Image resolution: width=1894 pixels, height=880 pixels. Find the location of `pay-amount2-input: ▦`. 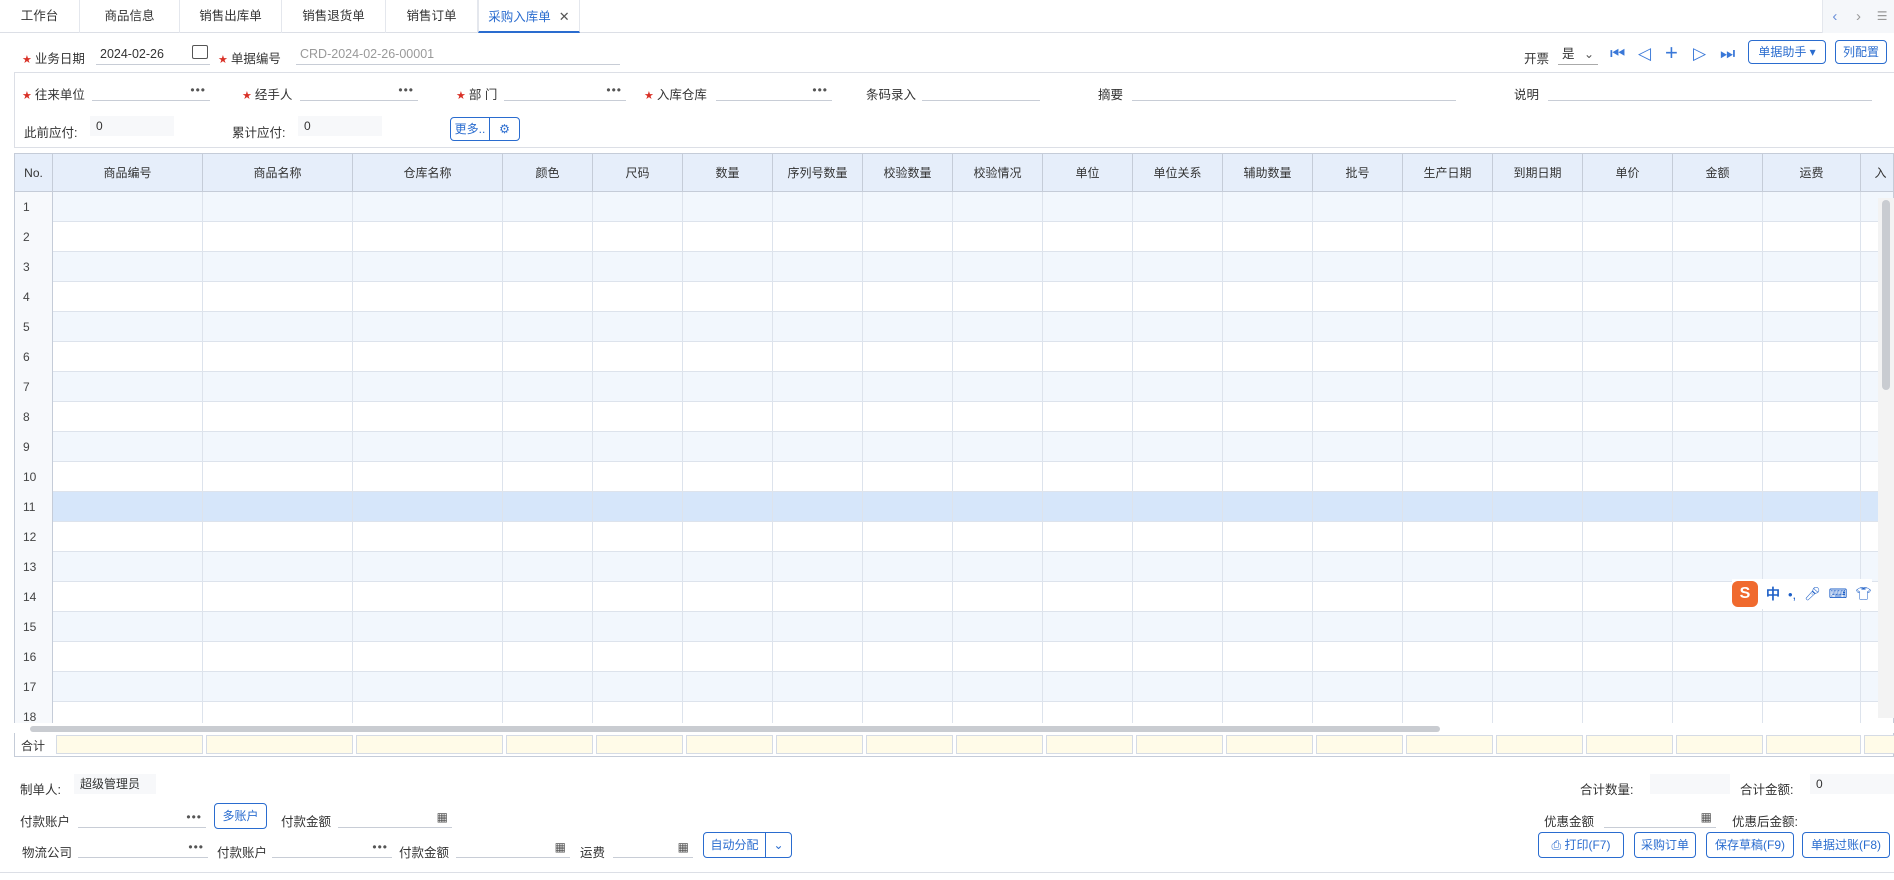

pay-amount2-input: ▦ is located at coordinates (513, 847).